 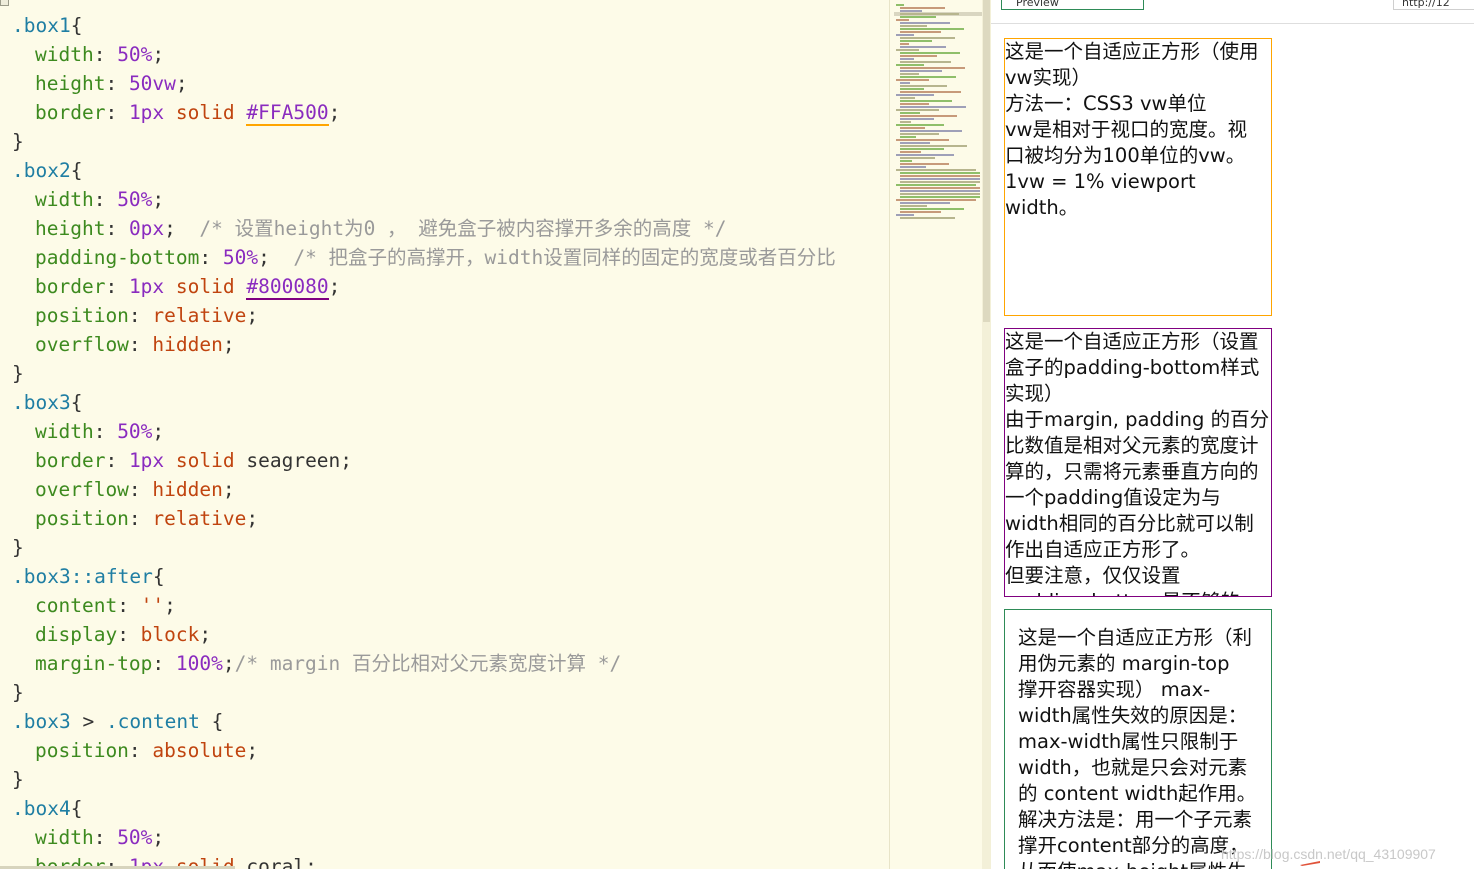 What do you see at coordinates (450, 576) in the screenshot?
I see `code-line: .box3::after{` at bounding box center [450, 576].